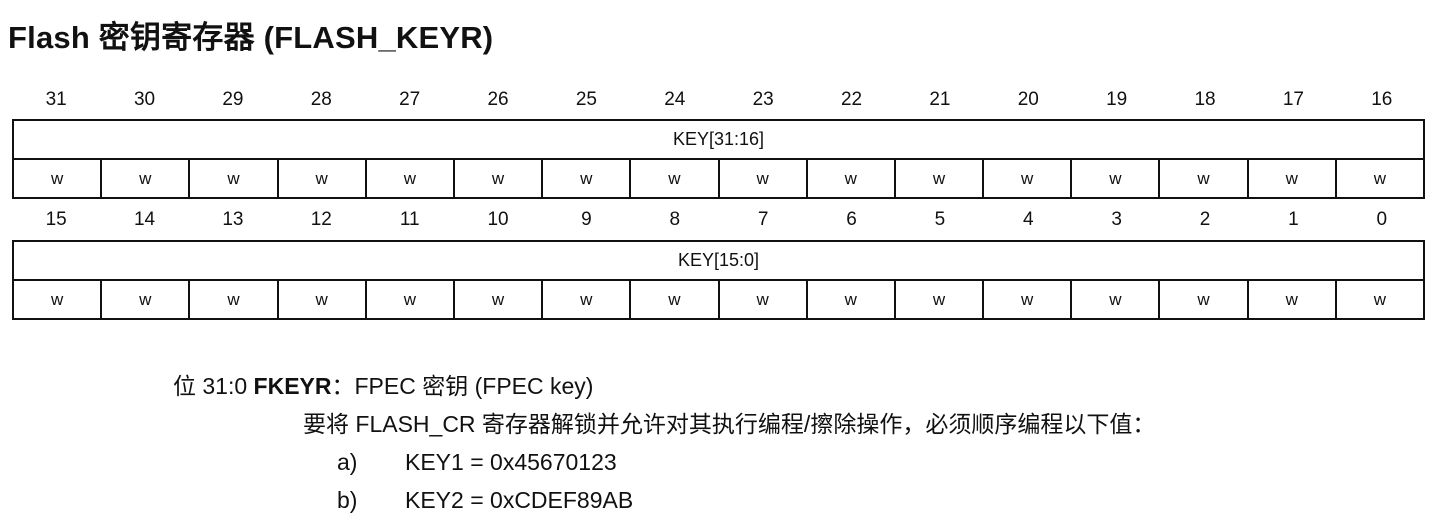 The width and height of the screenshot is (1456, 528). Describe the element at coordinates (718, 140) in the screenshot. I see `field-key-high: KEY[31:16]` at that location.